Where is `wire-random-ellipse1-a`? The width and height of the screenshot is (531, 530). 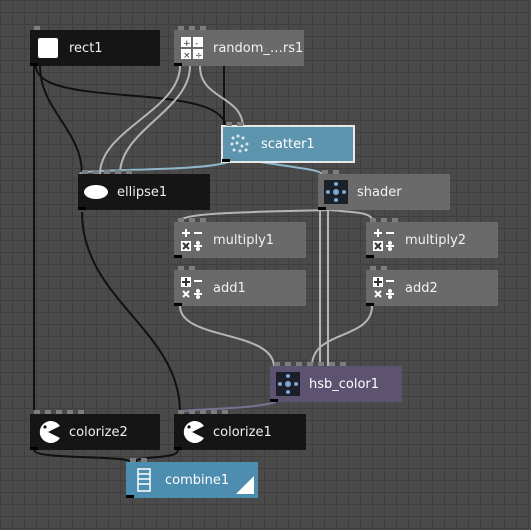
wire-random-ellipse1-a is located at coordinates (140, 120).